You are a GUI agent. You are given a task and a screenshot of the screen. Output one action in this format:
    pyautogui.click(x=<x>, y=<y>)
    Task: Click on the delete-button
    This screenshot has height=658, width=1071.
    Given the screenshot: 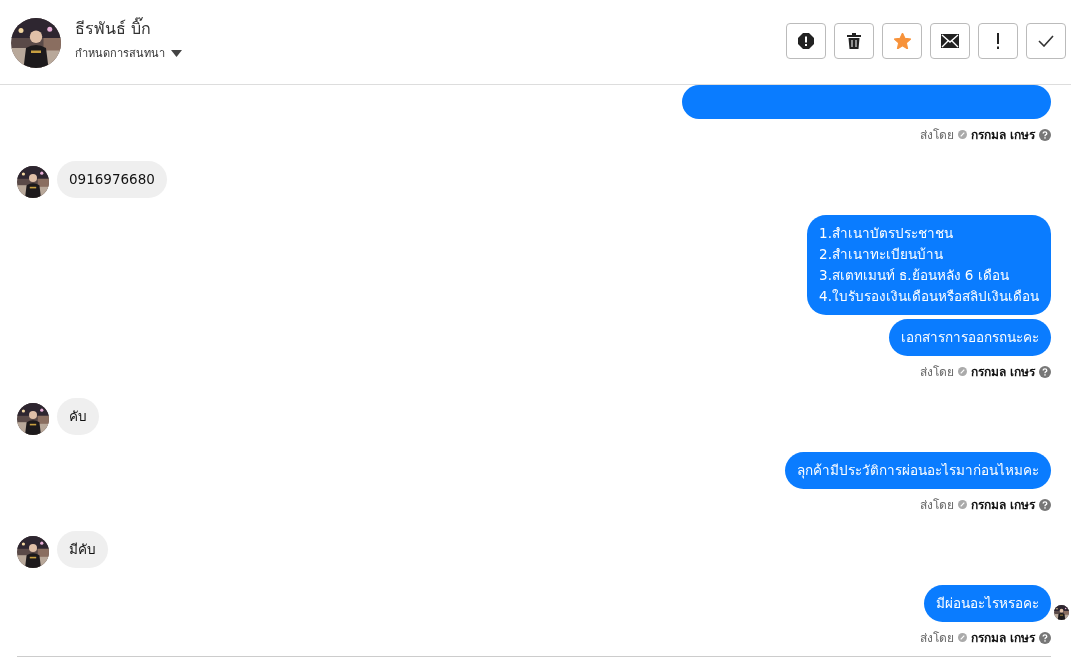 What is the action you would take?
    pyautogui.click(x=854, y=40)
    